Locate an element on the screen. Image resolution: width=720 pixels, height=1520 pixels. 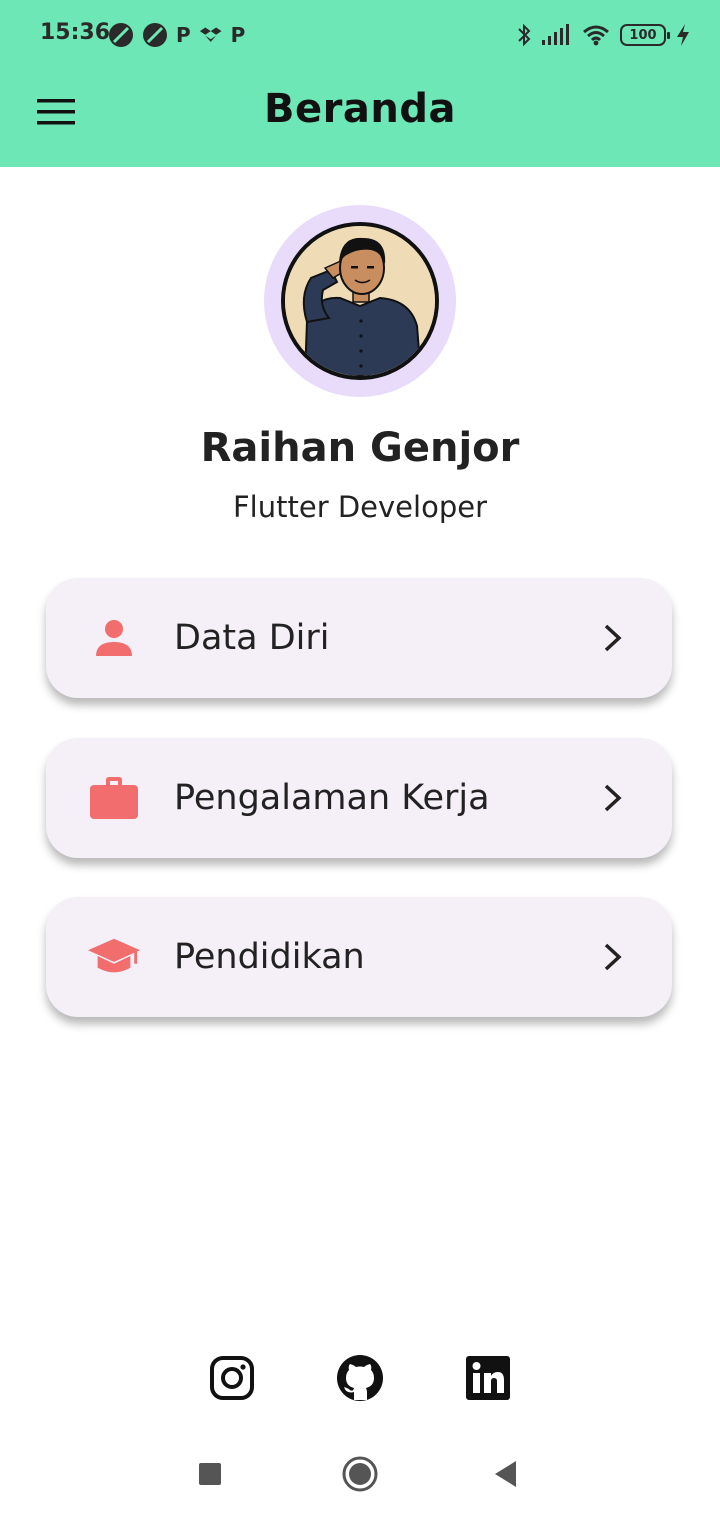
github-icon is located at coordinates (360, 1378).